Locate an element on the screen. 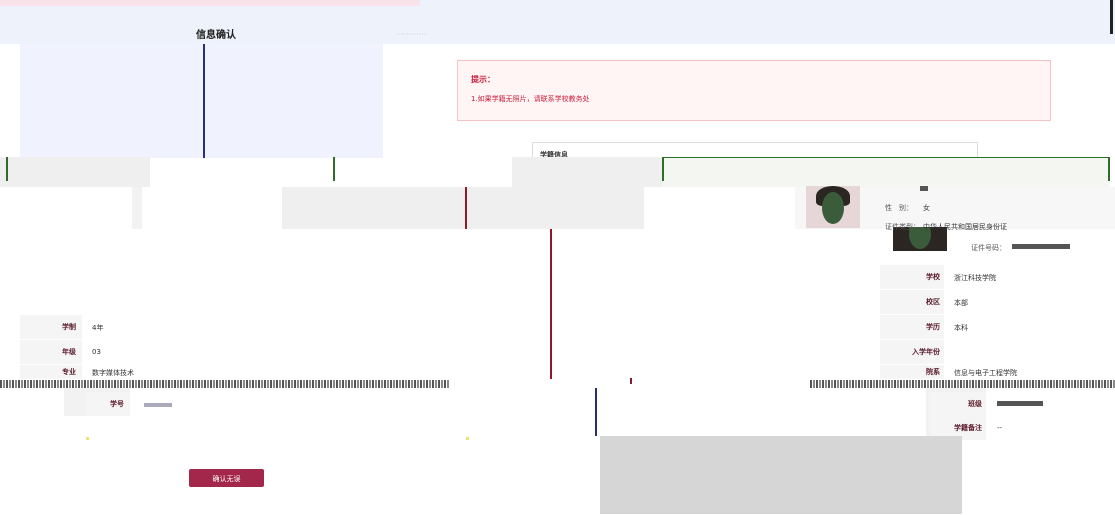 This screenshot has width=1115, height=515. student-id-label: 学号 is located at coordinates (108, 404).